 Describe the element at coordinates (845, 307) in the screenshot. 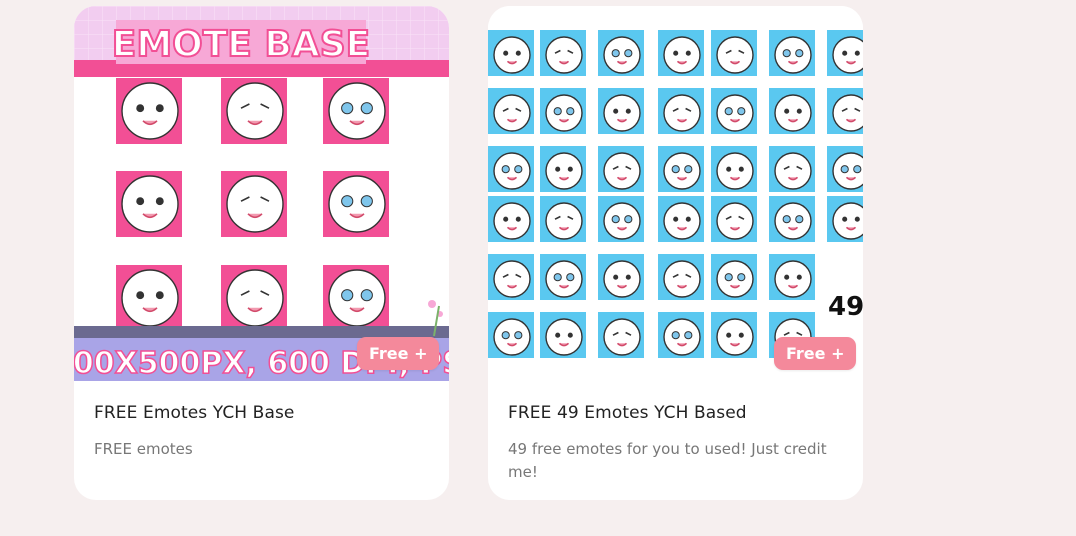

I see `side-text: 49 Em` at that location.